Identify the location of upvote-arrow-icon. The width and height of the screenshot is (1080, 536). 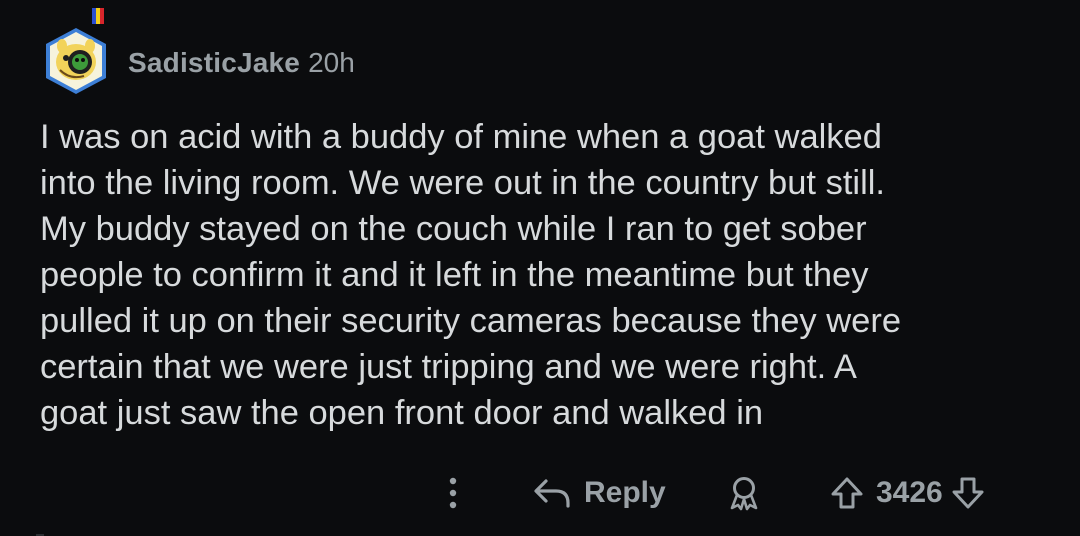
(847, 493).